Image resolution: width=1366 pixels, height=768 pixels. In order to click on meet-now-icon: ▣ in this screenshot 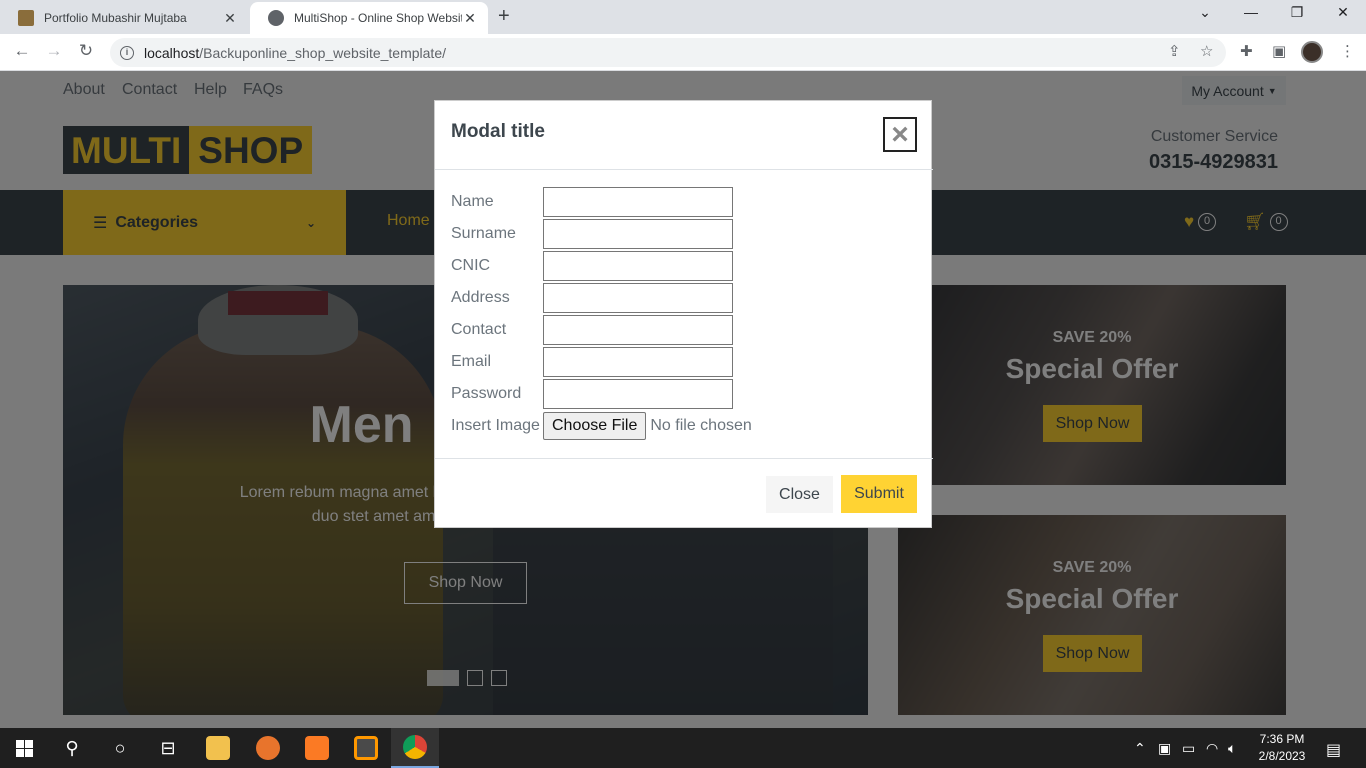, I will do `click(1164, 748)`.